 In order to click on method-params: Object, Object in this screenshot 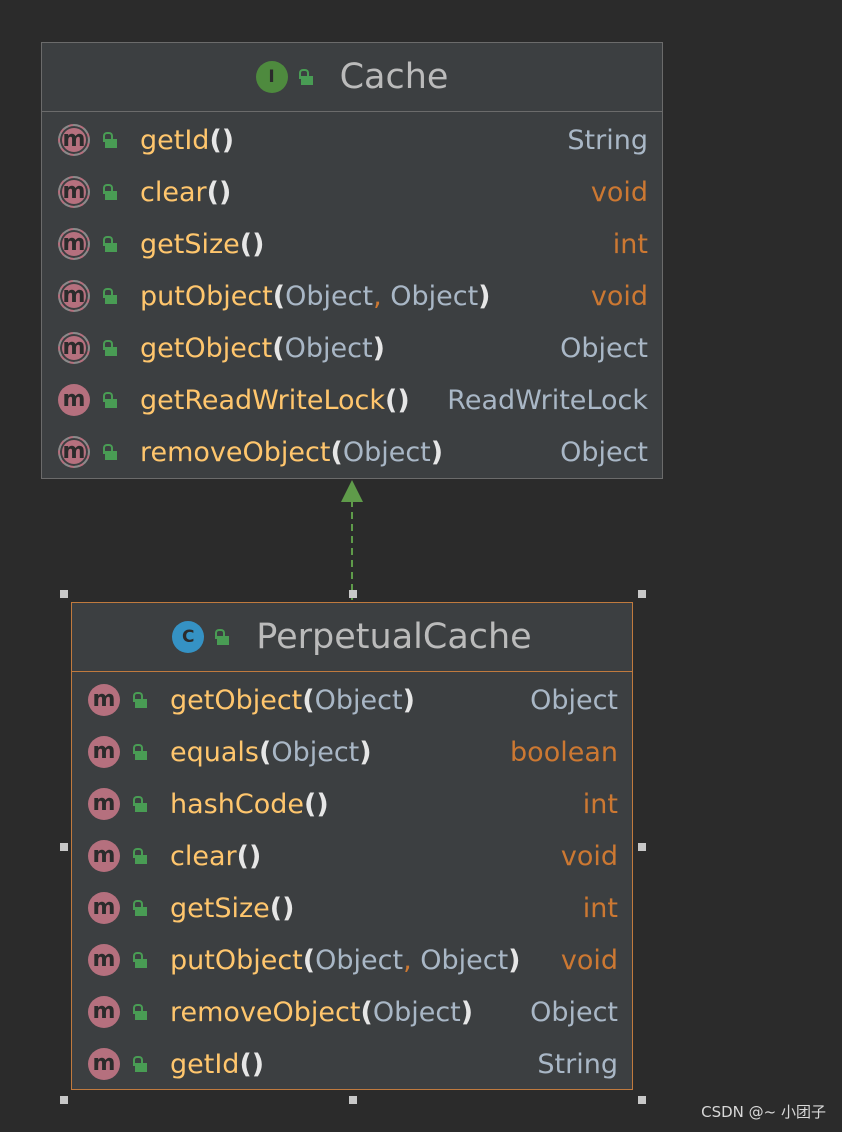, I will do `click(412, 960)`.